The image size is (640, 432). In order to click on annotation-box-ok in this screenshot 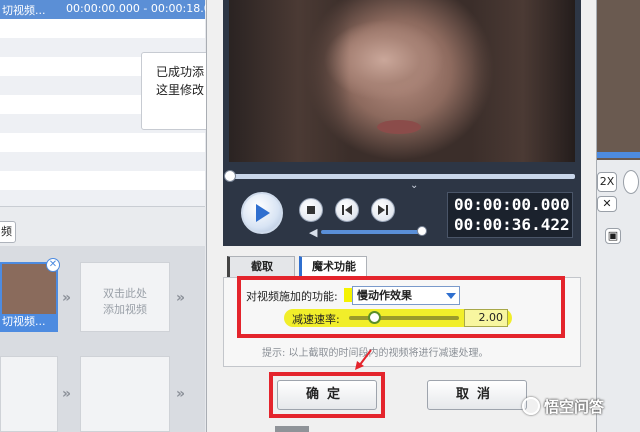, I will do `click(327, 395)`.